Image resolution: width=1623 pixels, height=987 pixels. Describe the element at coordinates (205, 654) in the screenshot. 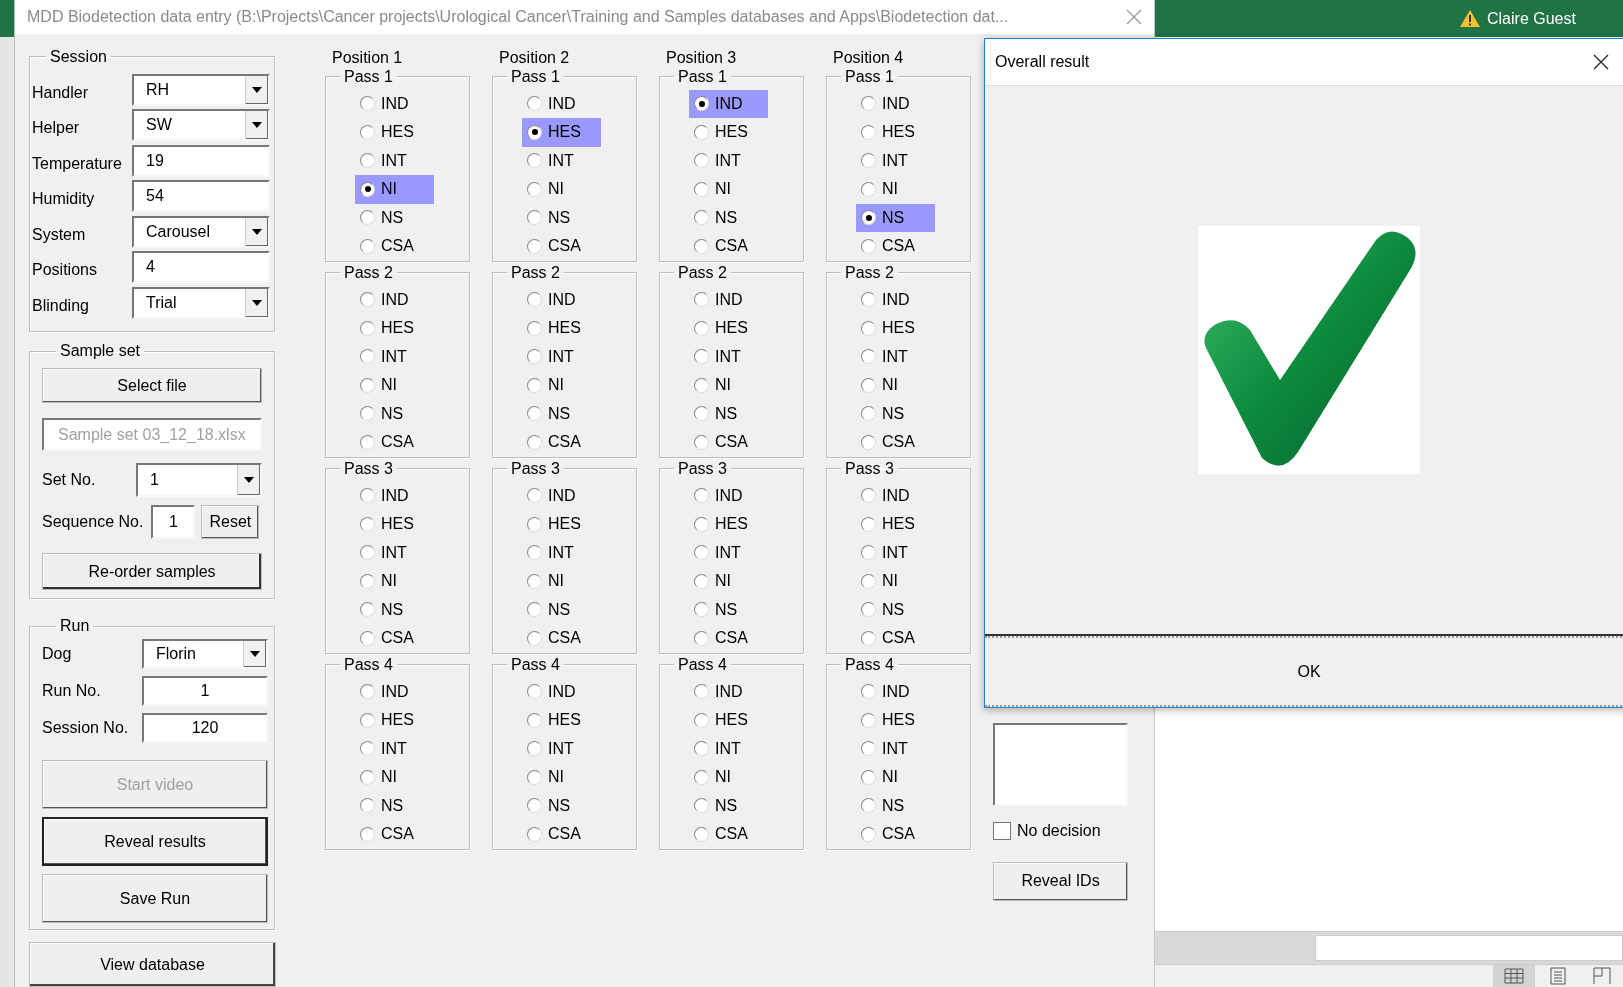

I see `dropdown: Florin` at that location.